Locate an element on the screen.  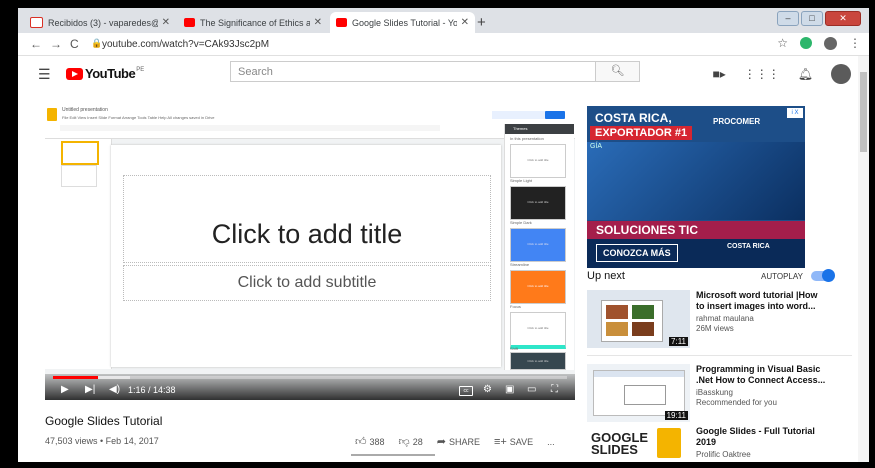
theater-mode-icon: ▭ is located at coordinates (531, 389).